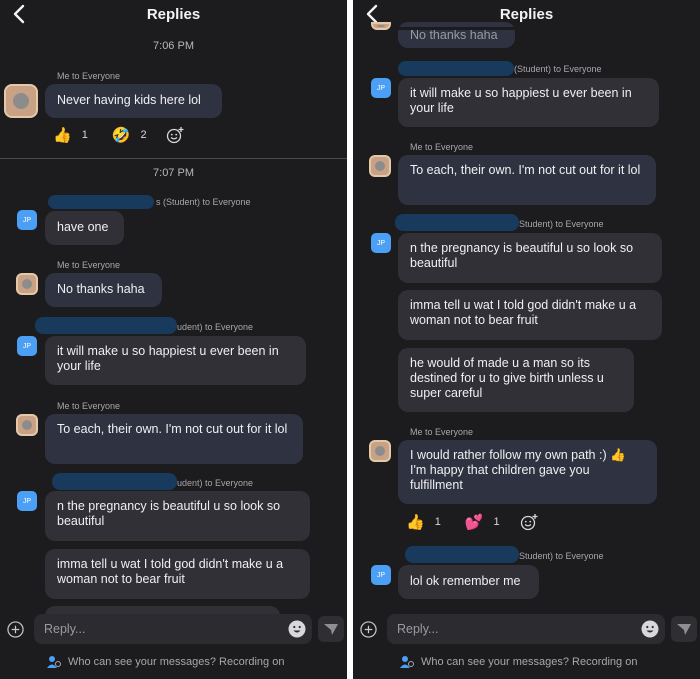  What do you see at coordinates (381, 26) in the screenshot?
I see `avatar-partial` at bounding box center [381, 26].